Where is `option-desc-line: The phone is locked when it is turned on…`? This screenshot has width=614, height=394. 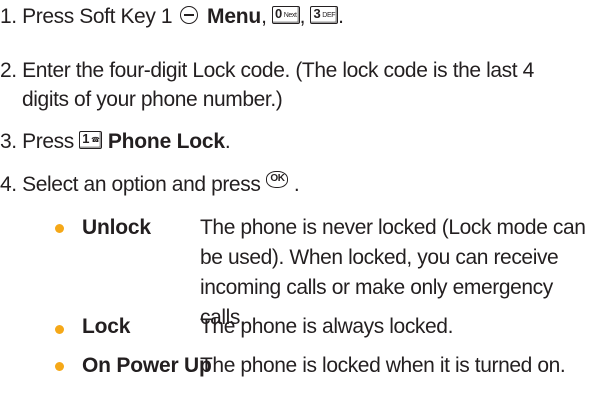
option-desc-line: The phone is locked when it is turned on… is located at coordinates (383, 365).